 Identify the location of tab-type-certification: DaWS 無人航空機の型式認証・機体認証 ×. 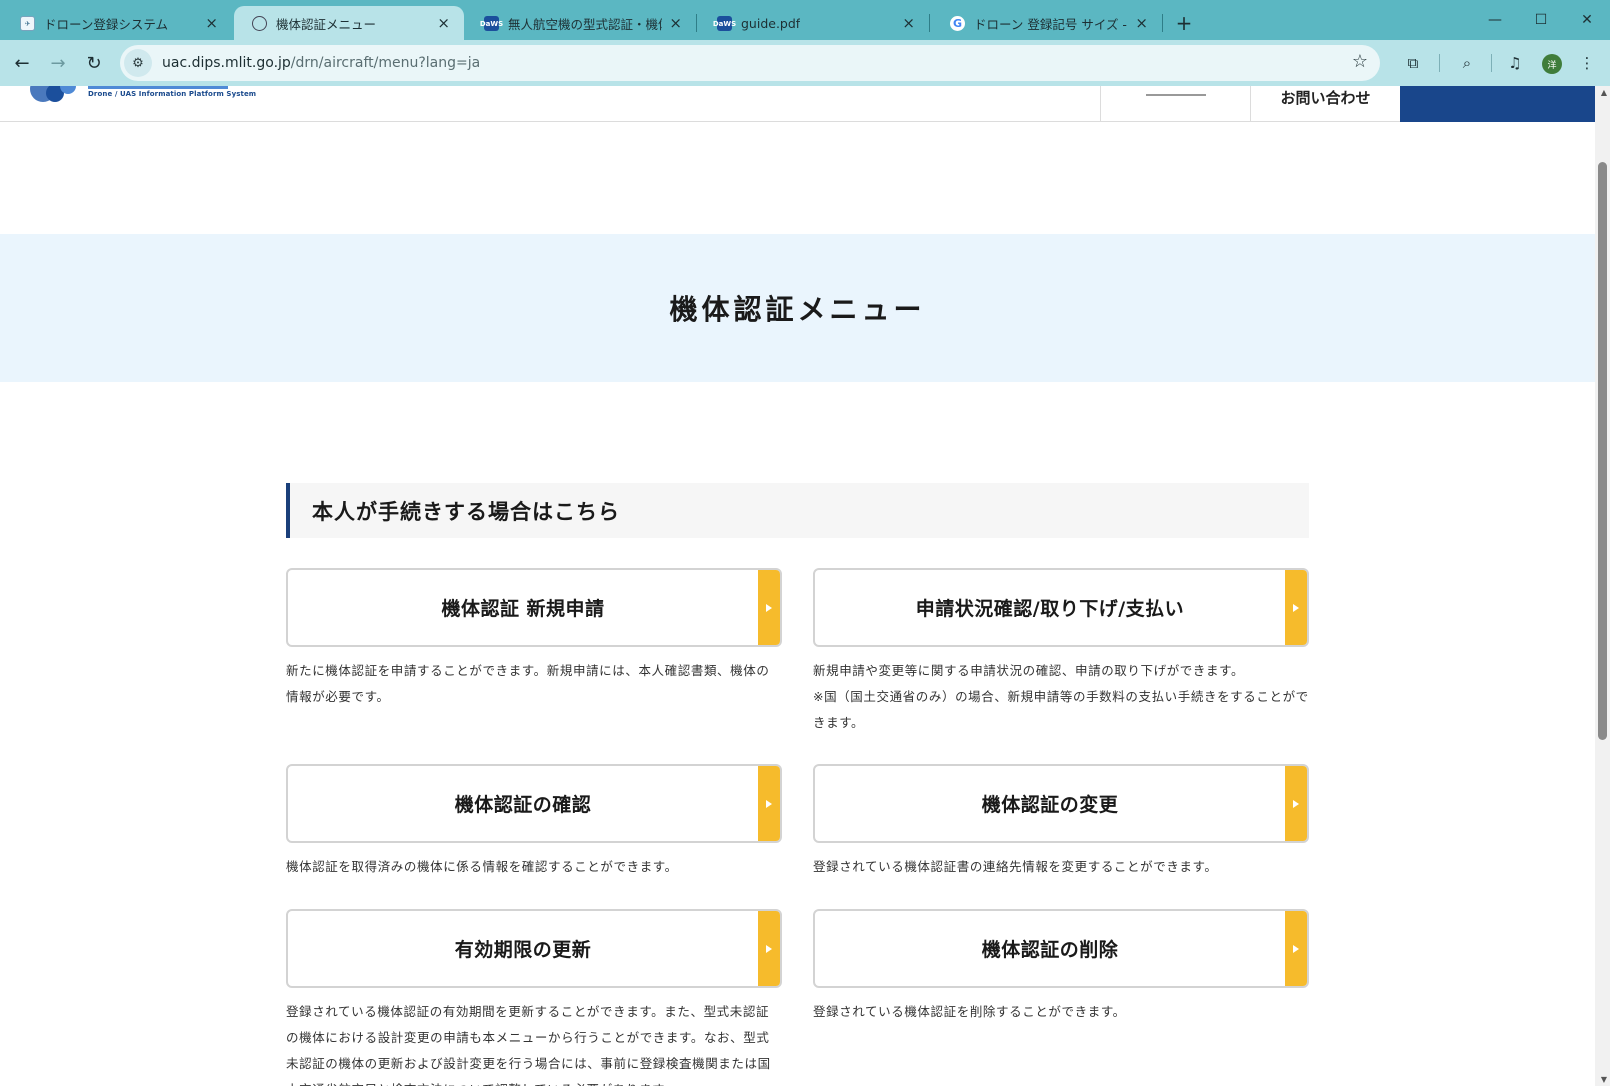
(581, 23).